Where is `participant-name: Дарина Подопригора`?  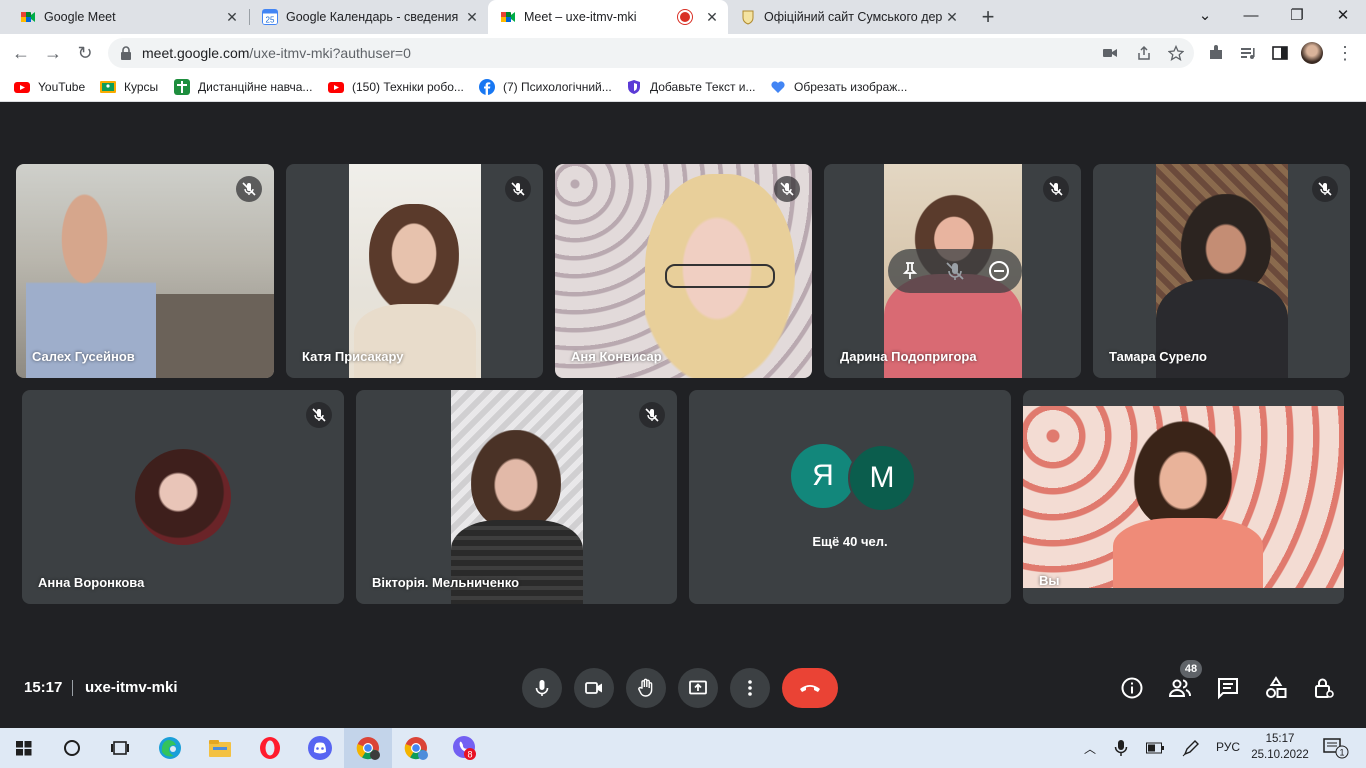
participant-name: Дарина Подопригора is located at coordinates (908, 356).